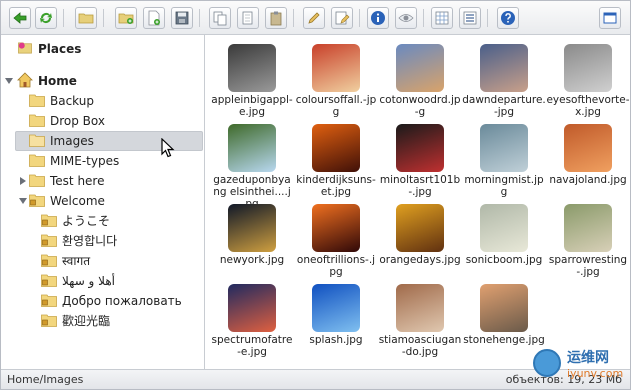 Image resolution: width=631 pixels, height=390 pixels. I want to click on file-item: stiamoasciugan-do.jpg, so click(420, 318).